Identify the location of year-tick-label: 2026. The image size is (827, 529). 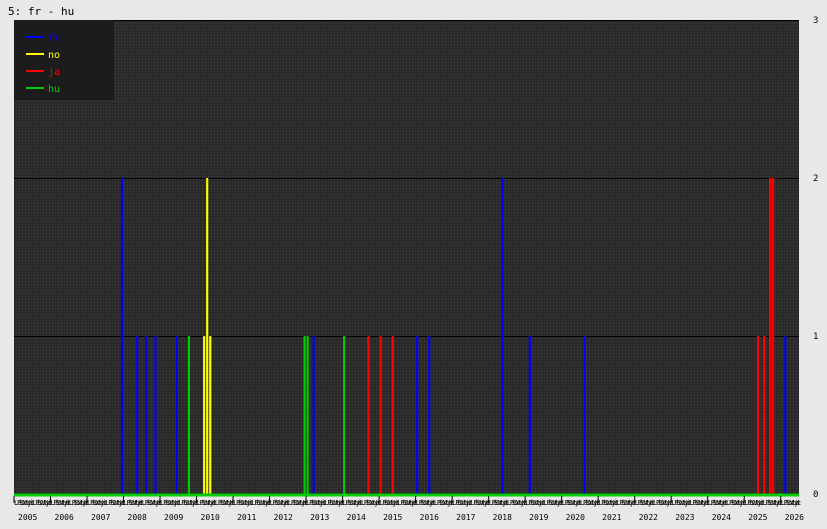
(794, 517).